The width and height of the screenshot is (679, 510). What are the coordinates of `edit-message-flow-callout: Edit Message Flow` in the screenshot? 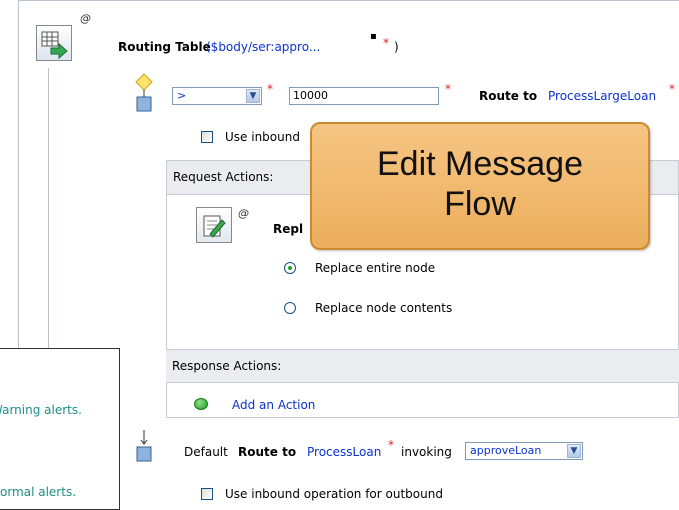 It's located at (480, 186).